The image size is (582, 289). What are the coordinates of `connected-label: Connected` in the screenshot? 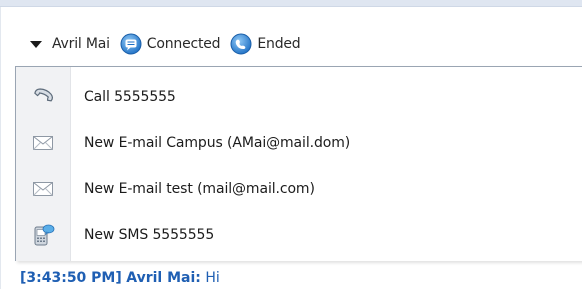 It's located at (183, 44).